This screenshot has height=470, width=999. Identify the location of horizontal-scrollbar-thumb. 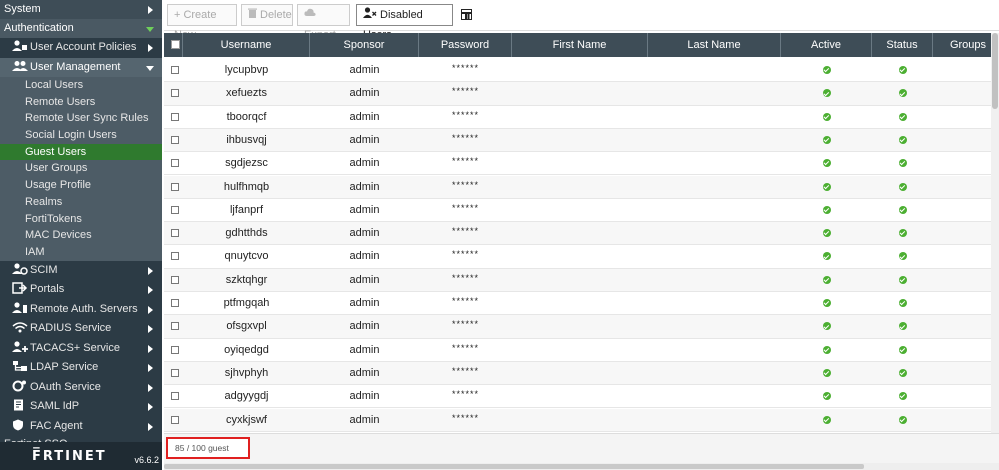
(514, 466).